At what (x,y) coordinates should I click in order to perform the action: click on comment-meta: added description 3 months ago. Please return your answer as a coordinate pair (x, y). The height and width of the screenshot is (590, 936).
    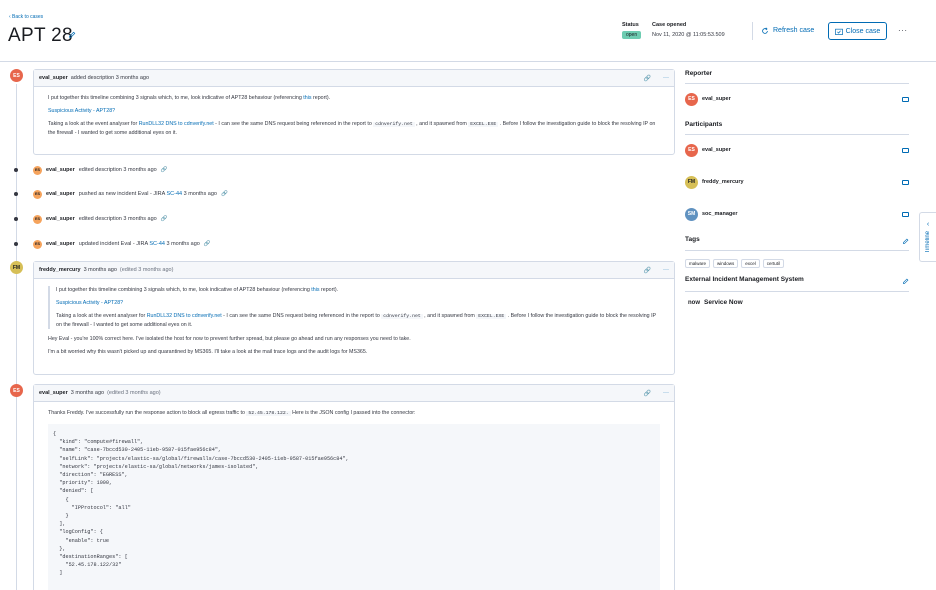
    Looking at the image, I should click on (110, 78).